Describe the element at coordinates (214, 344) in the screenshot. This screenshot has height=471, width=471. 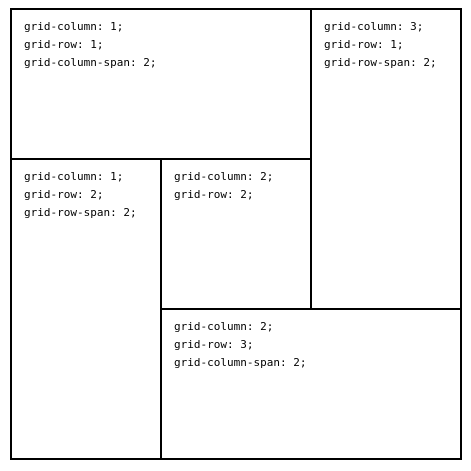
I see `css-property-line: grid-row: 3;` at that location.